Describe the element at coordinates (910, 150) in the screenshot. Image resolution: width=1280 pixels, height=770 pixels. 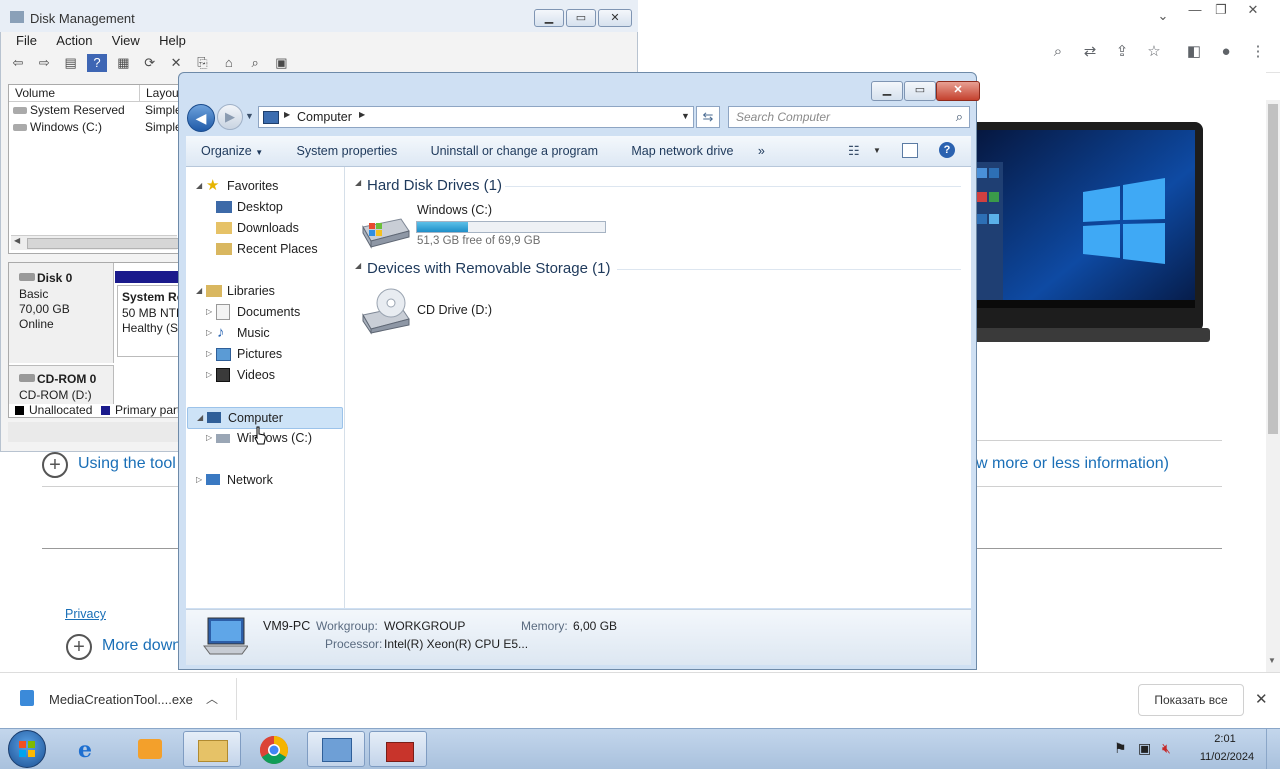
I see `preview-pane-icon` at that location.